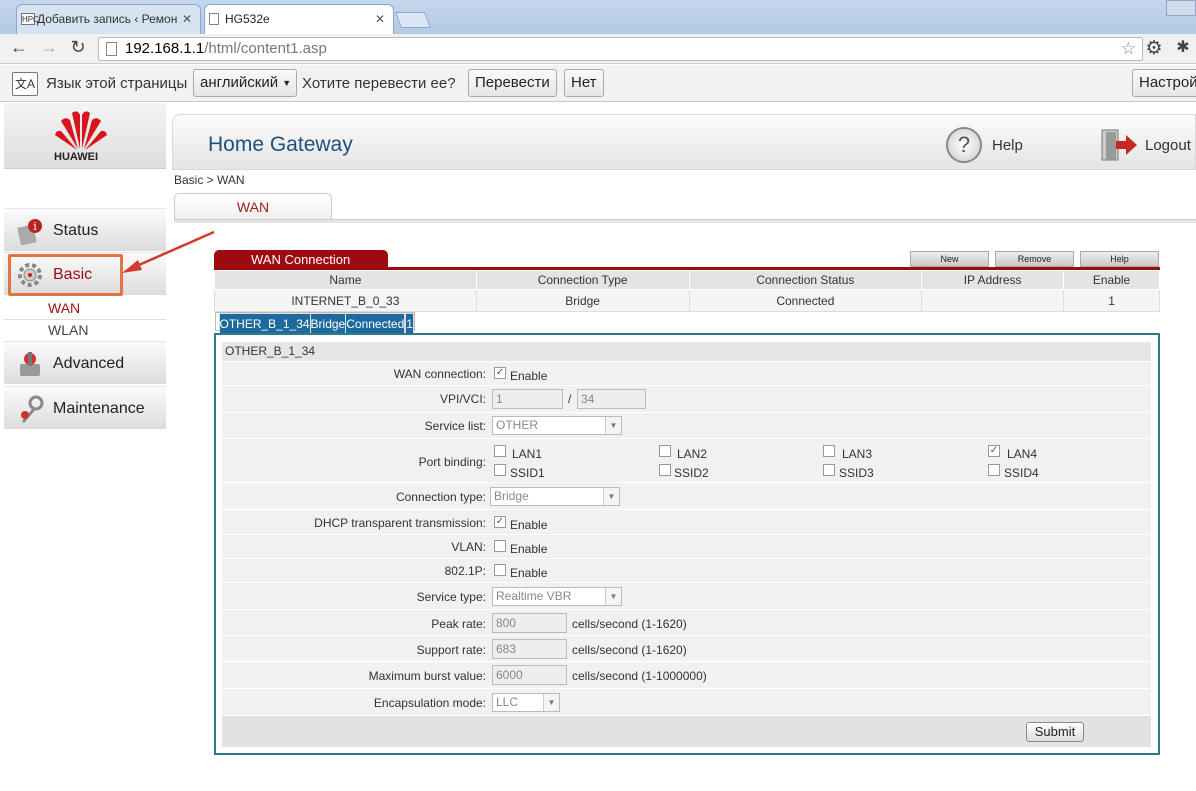 The width and height of the screenshot is (1196, 791). Describe the element at coordinates (19, 47) in the screenshot. I see `back-arrow-icon: ←` at that location.